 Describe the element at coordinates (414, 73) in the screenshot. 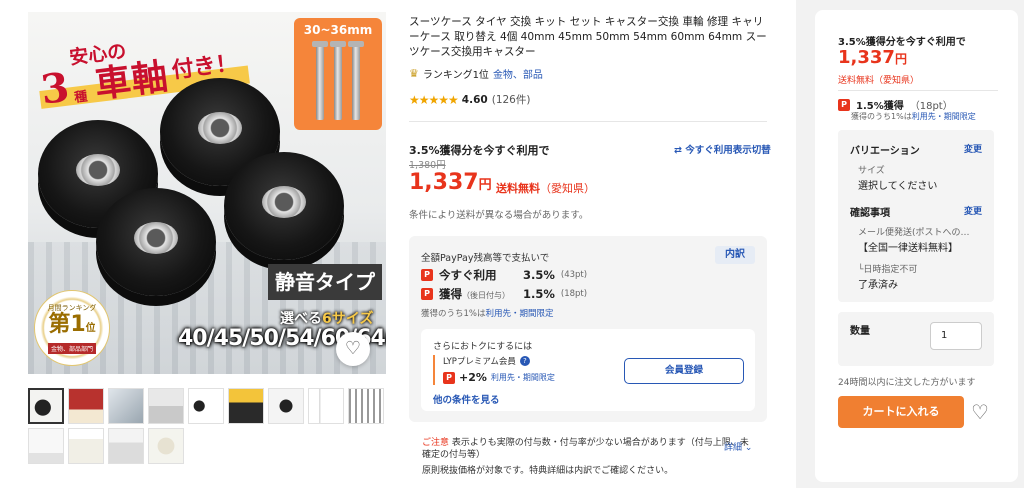

I see `crown-icon: ♛` at that location.